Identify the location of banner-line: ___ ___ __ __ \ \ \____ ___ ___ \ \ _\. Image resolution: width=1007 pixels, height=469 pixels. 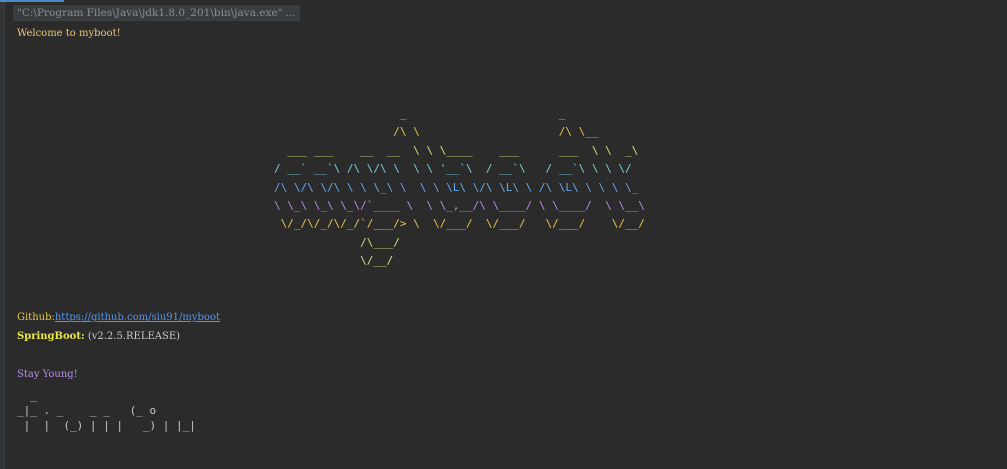
(456, 150).